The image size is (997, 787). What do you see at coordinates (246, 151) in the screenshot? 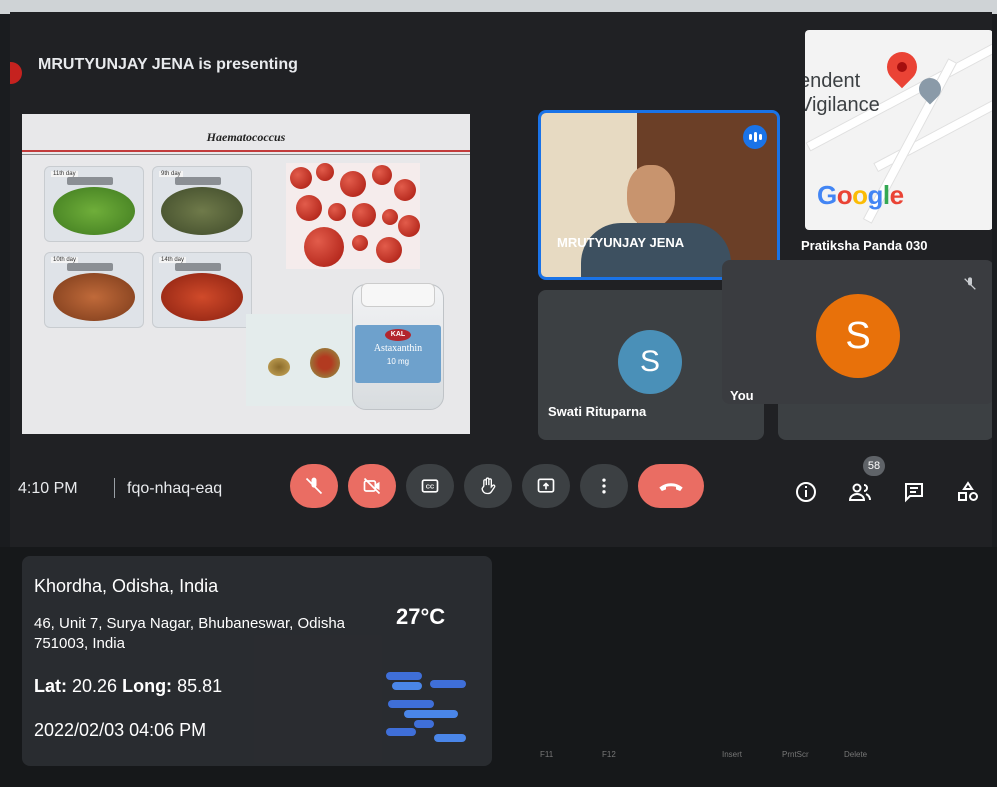
I see `slide-rule-top` at bounding box center [246, 151].